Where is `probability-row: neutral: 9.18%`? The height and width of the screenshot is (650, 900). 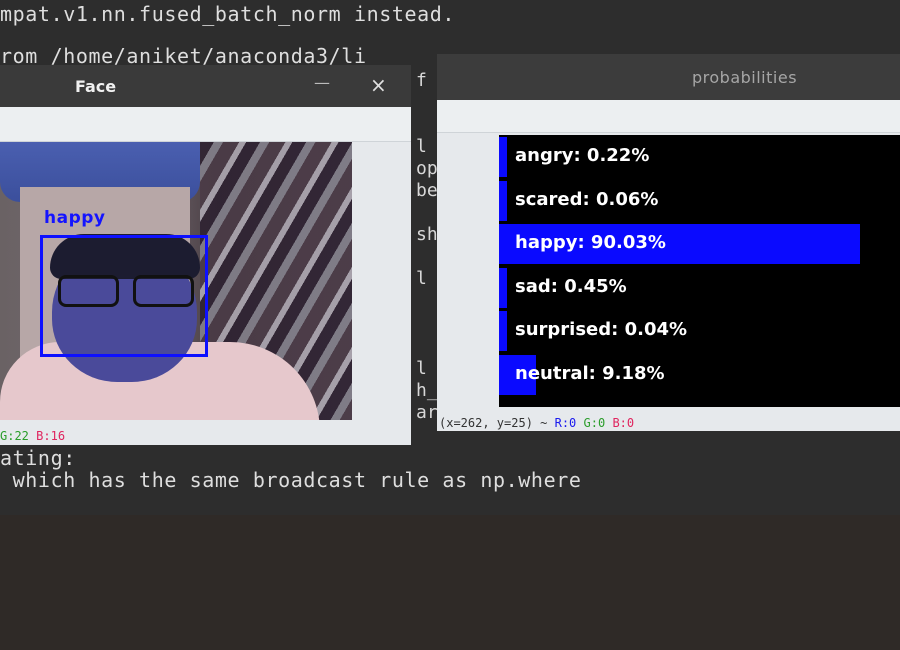
probability-row: neutral: 9.18% is located at coordinates (699, 374).